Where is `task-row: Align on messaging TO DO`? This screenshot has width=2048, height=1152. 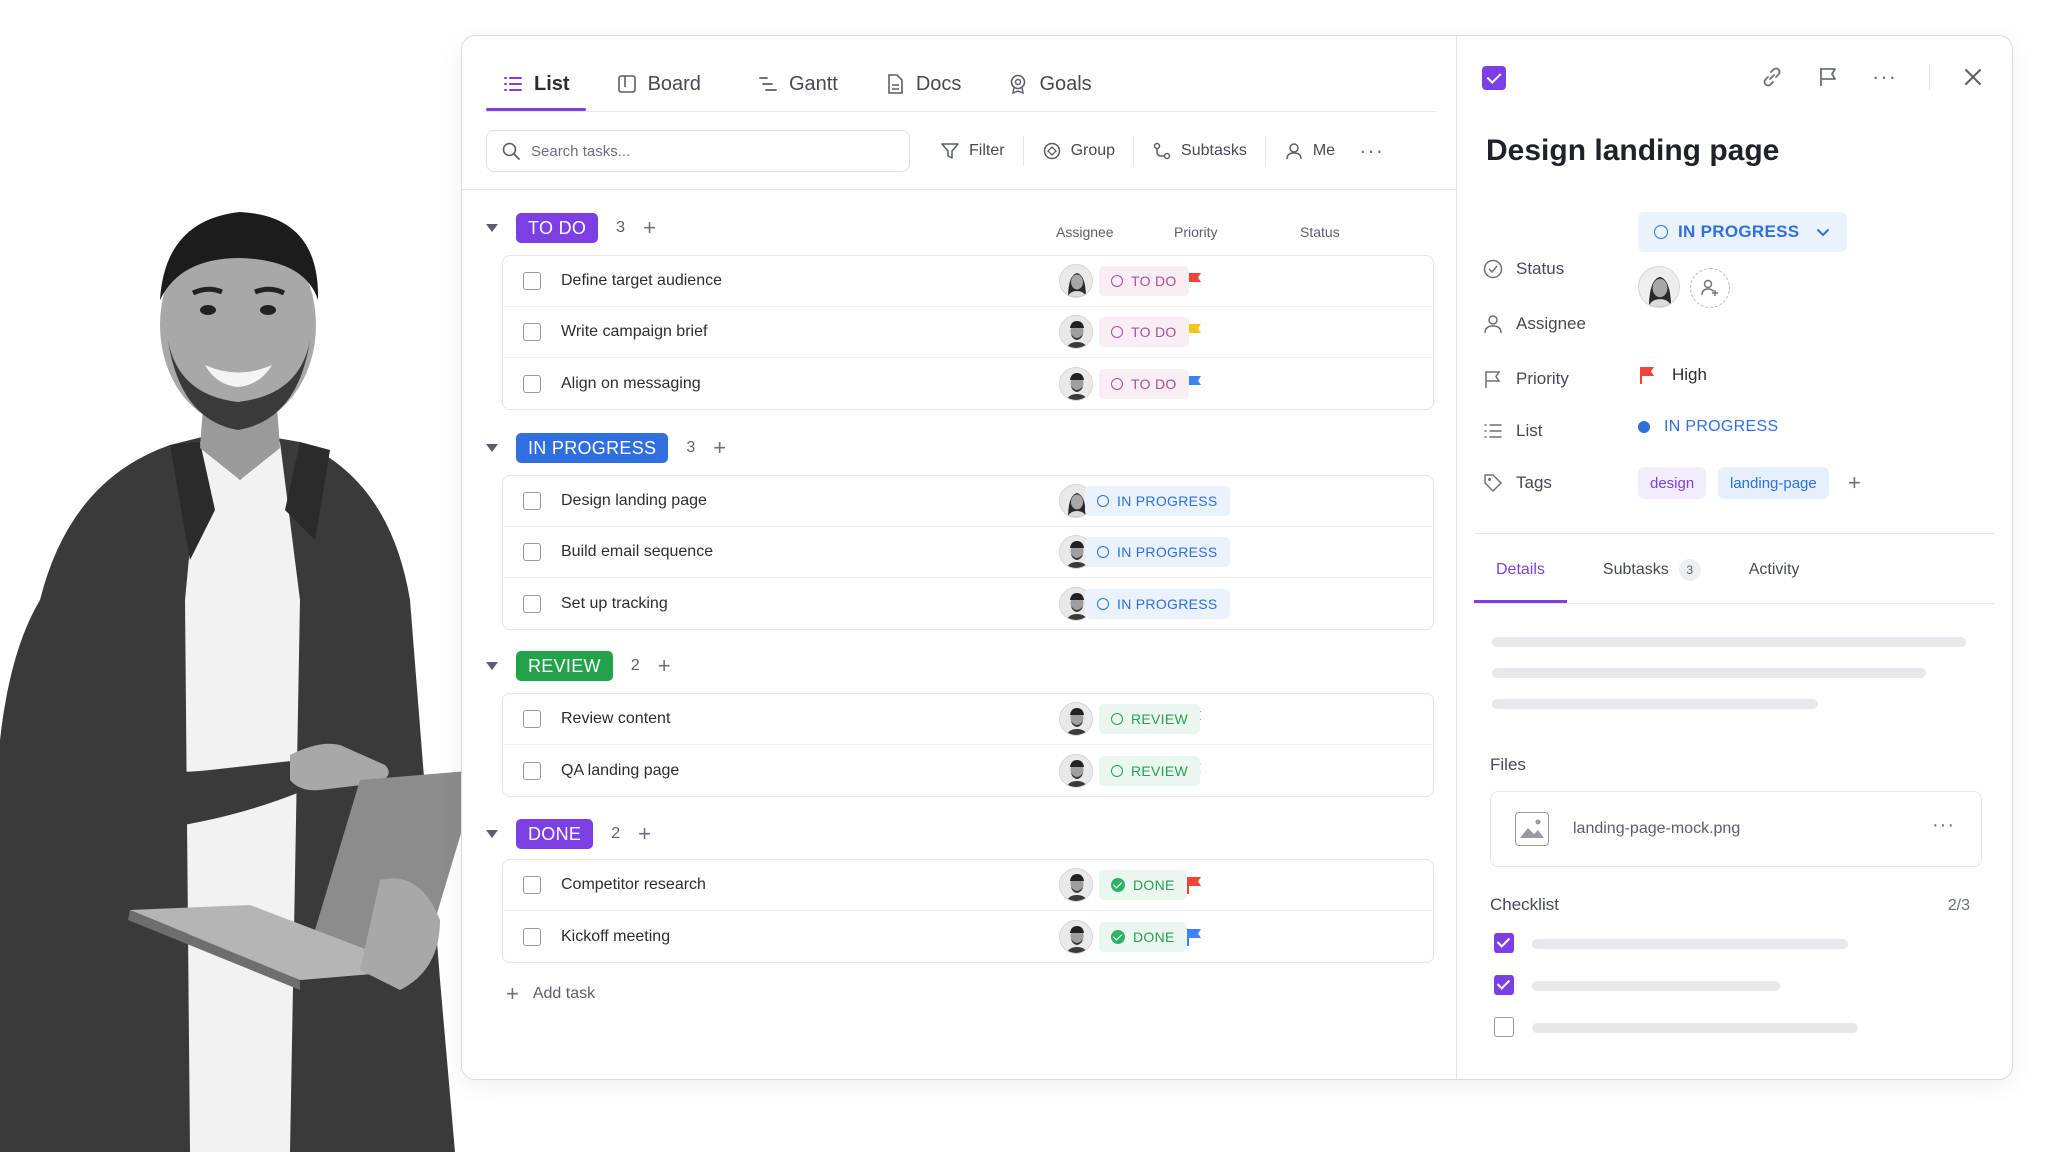 task-row: Align on messaging TO DO is located at coordinates (968, 383).